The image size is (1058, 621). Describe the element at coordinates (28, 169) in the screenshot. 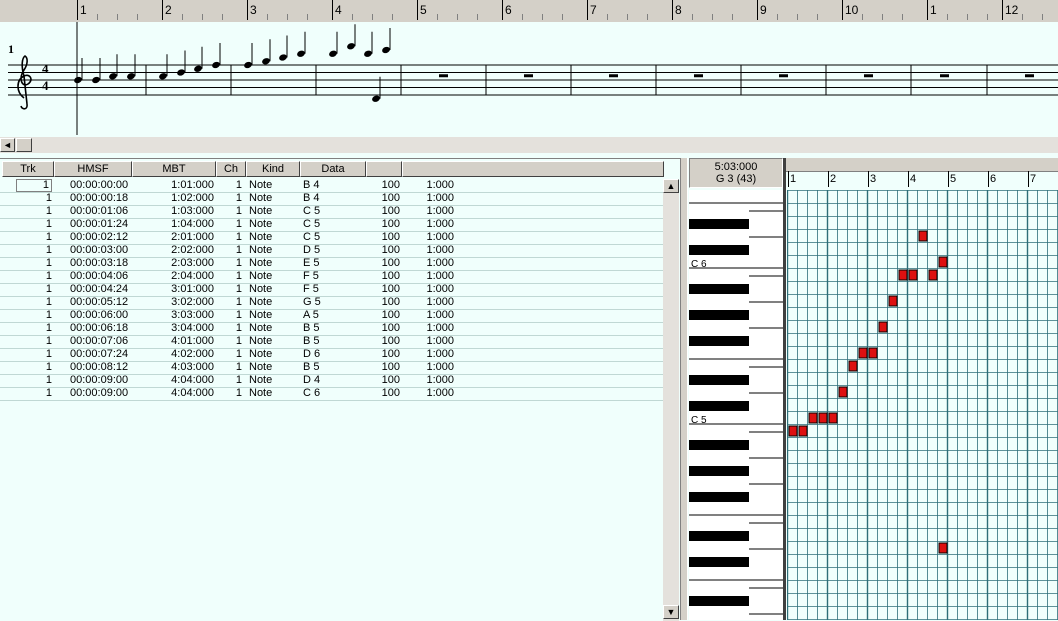

I see `column-header: Trk` at that location.